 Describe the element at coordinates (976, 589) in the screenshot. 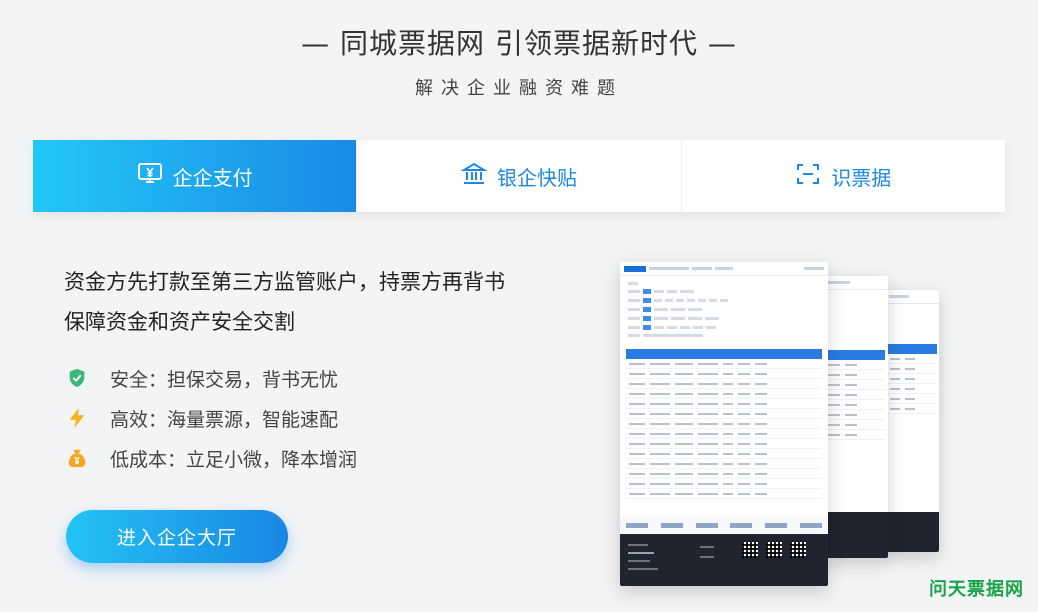

I see `watermark-text: 问天票据网` at that location.